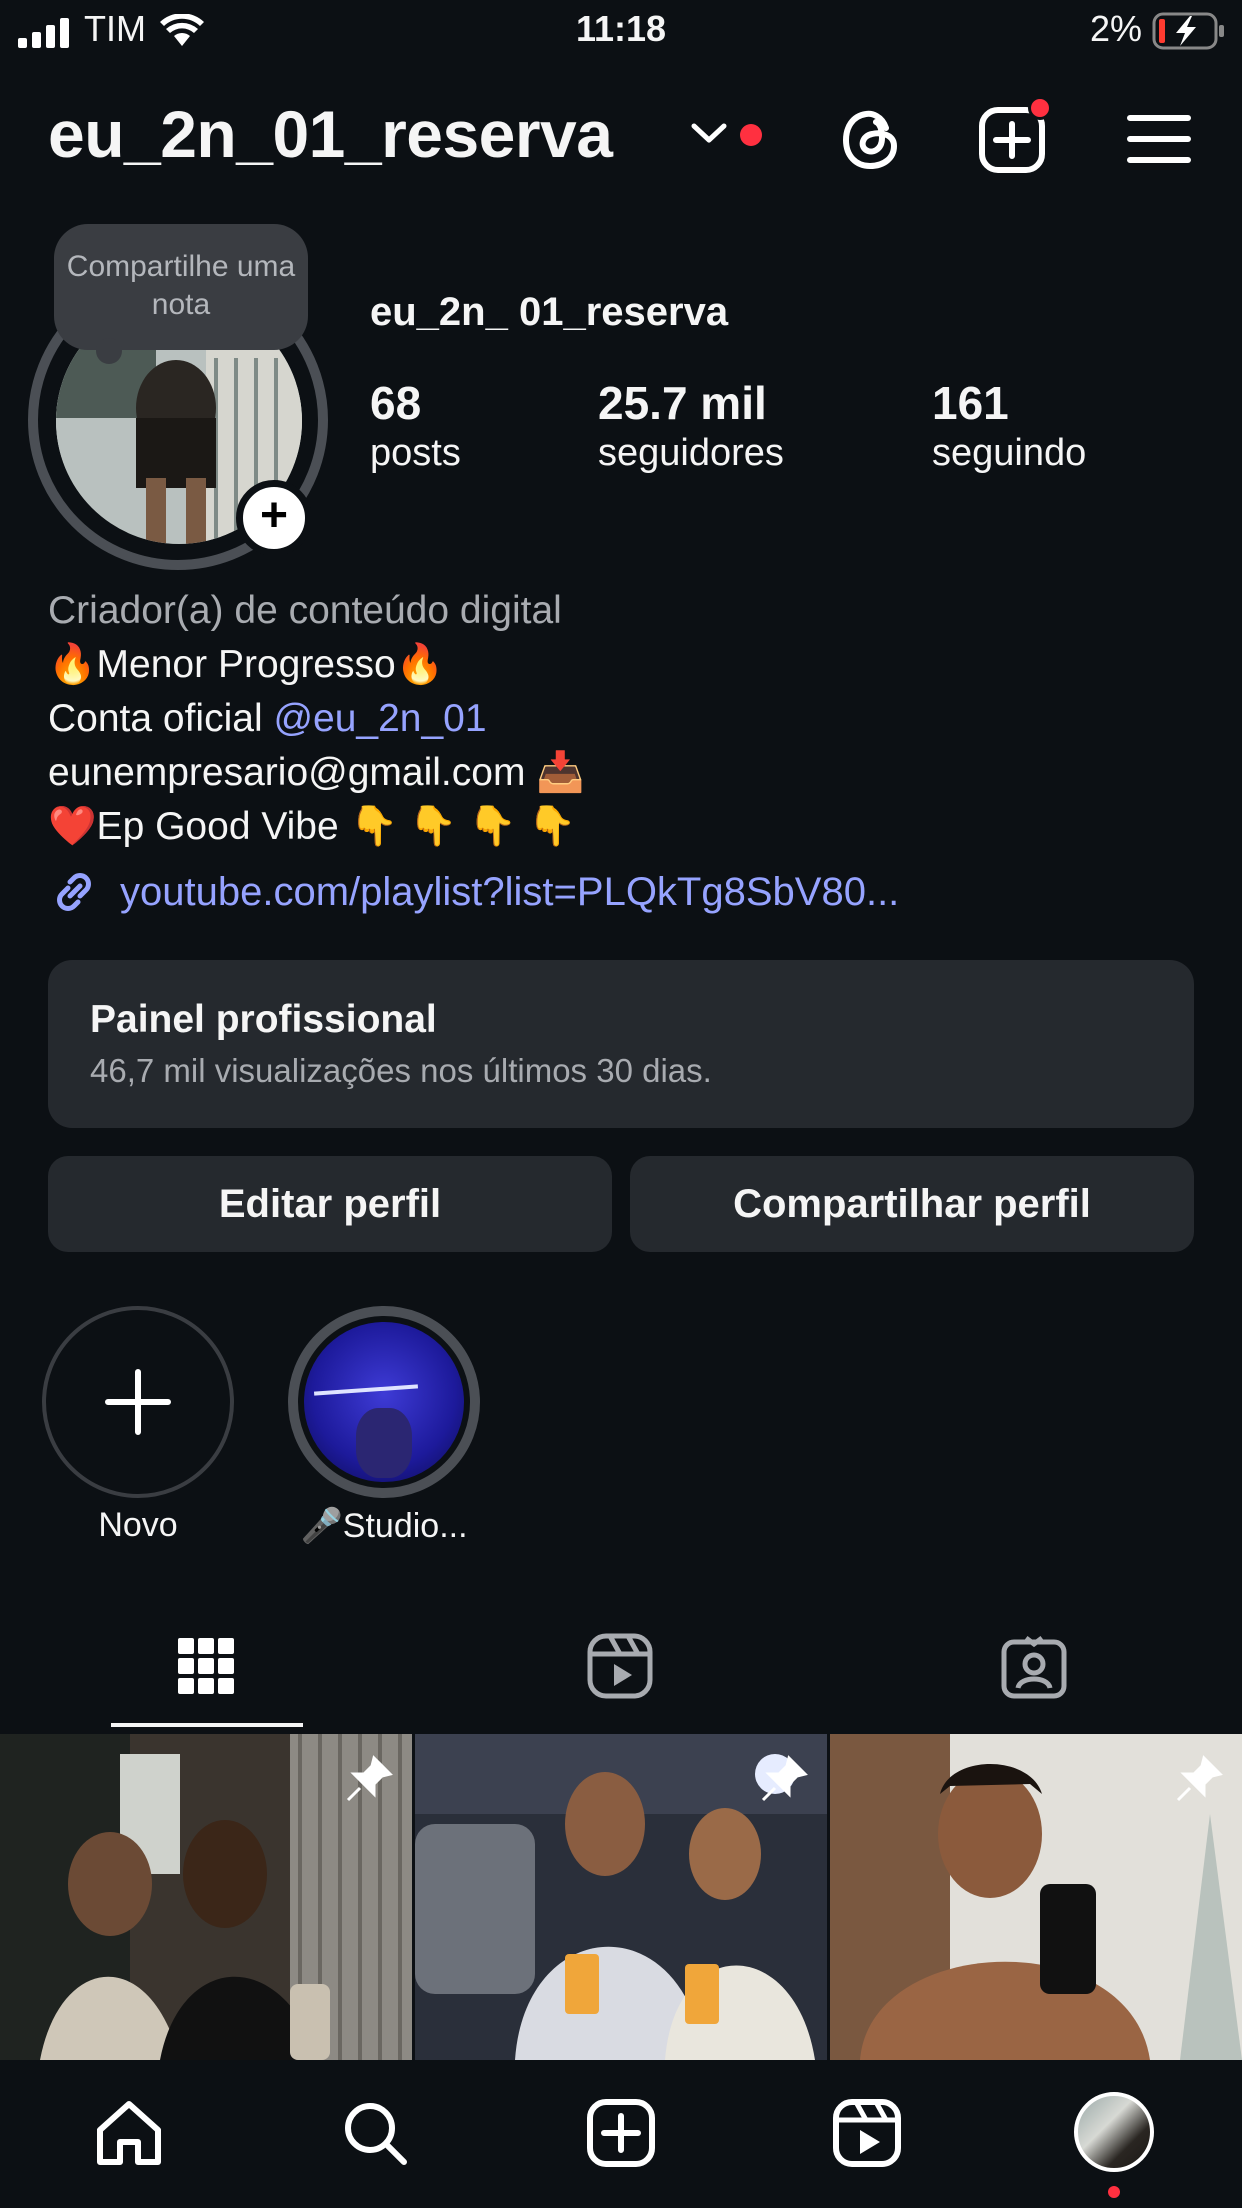  I want to click on profile-tab-avatar, so click(1114, 2132).